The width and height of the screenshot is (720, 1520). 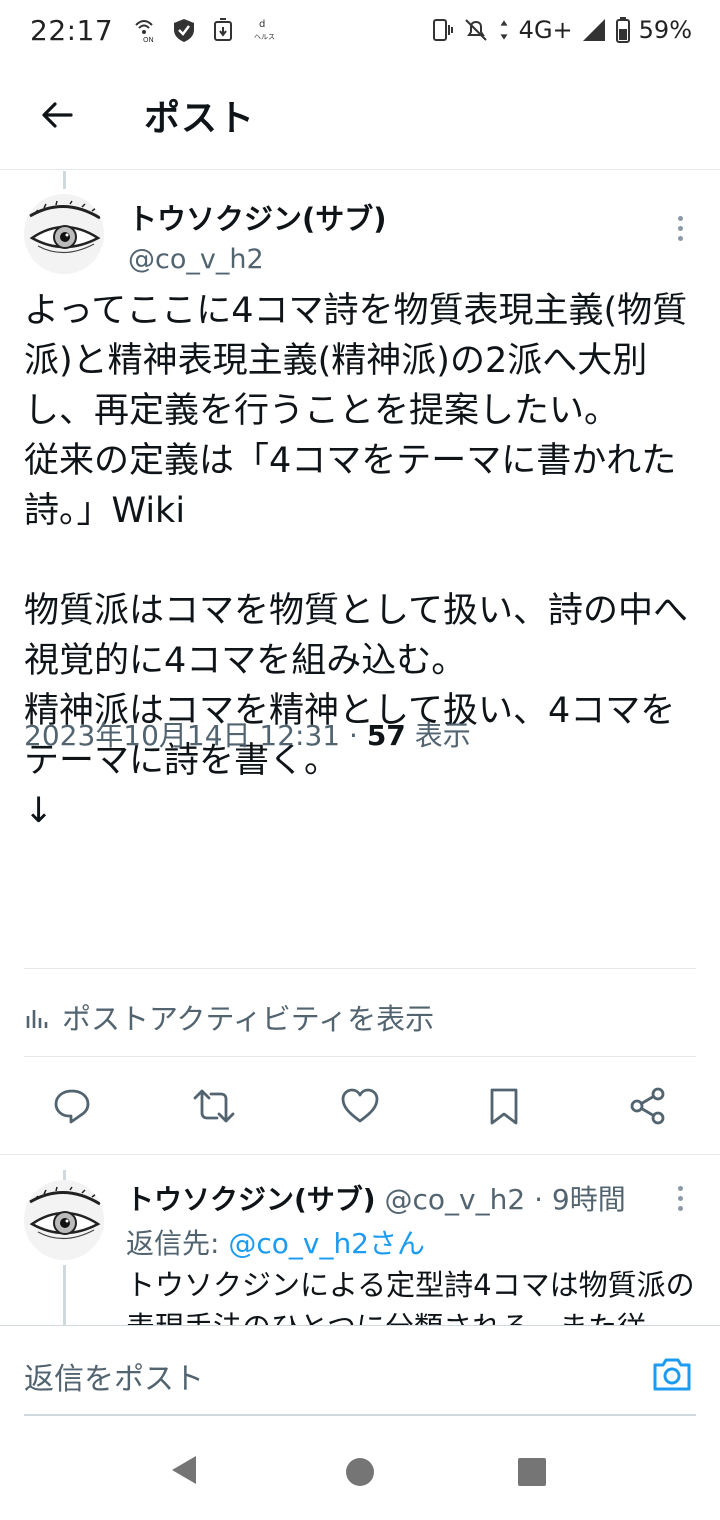 I want to click on system-navigation-bar, so click(x=360, y=1470).